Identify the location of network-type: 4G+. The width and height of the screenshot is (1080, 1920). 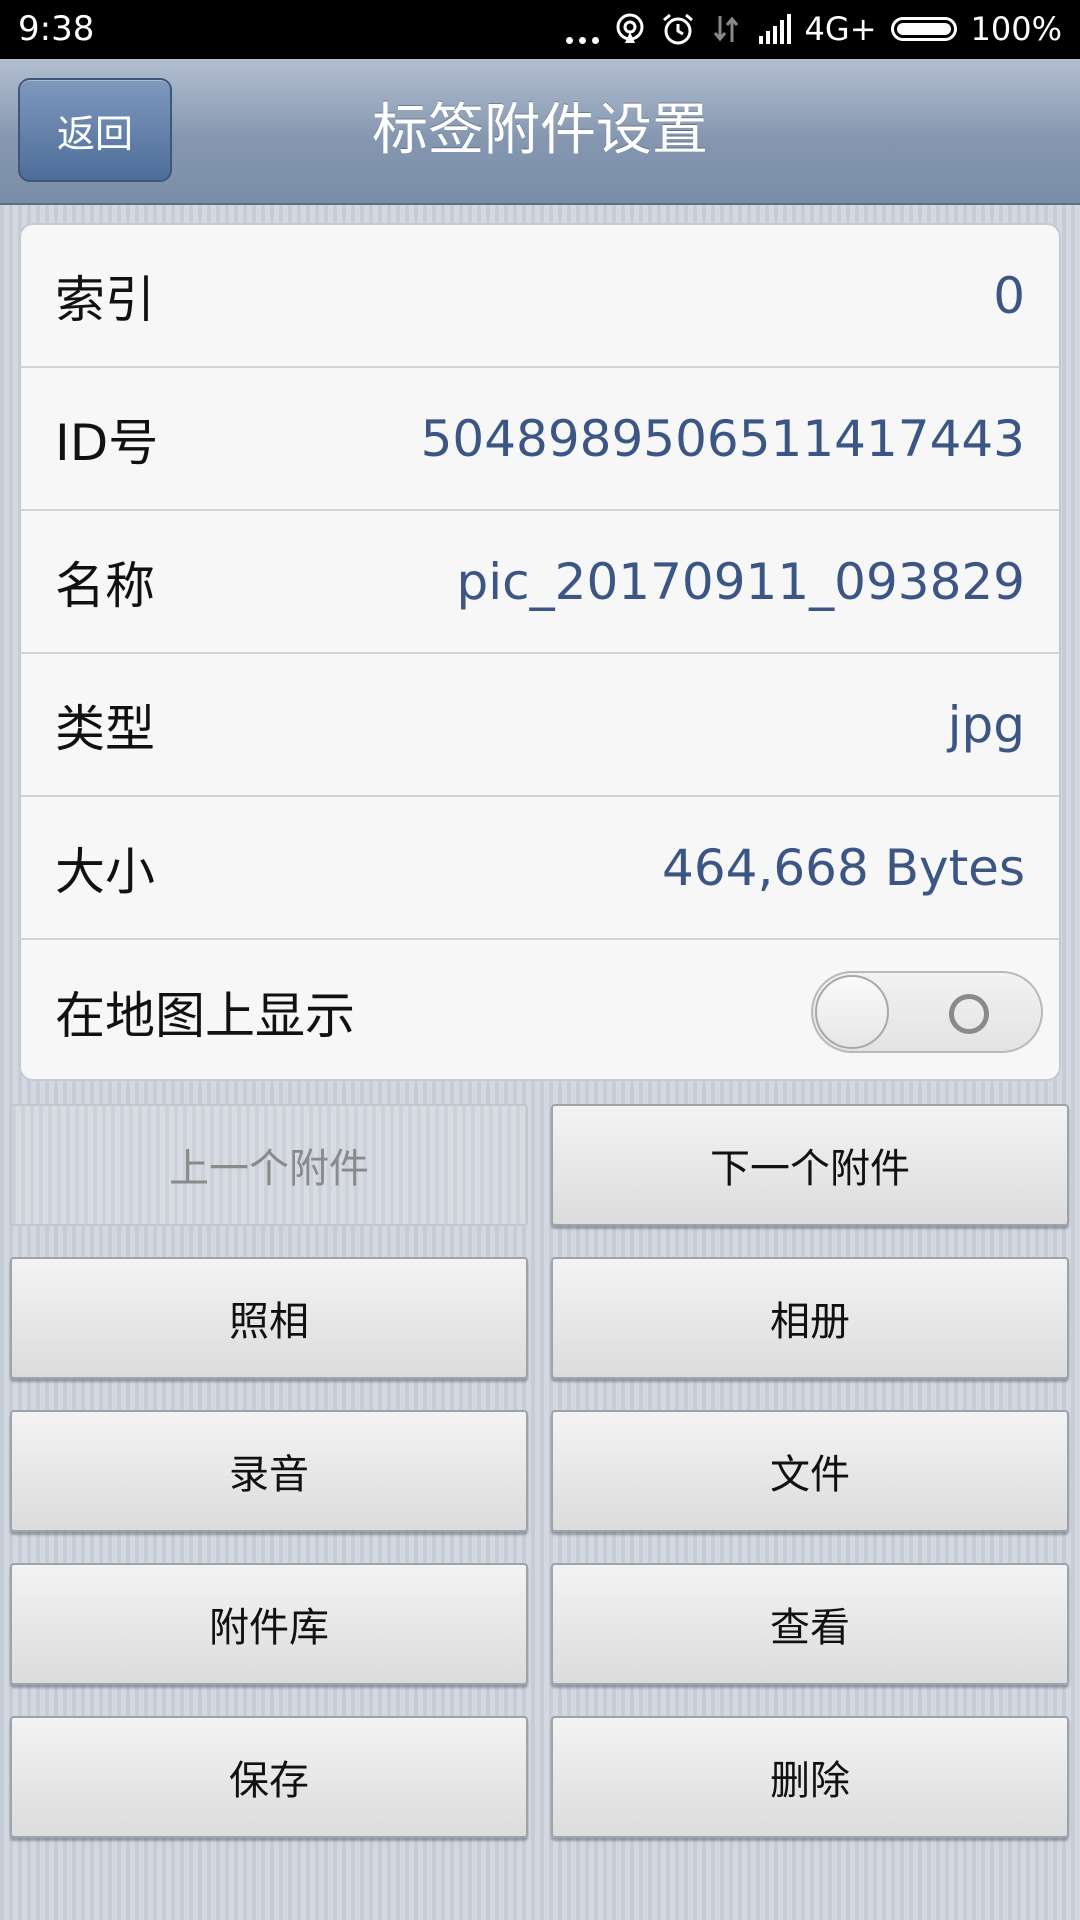
(840, 29).